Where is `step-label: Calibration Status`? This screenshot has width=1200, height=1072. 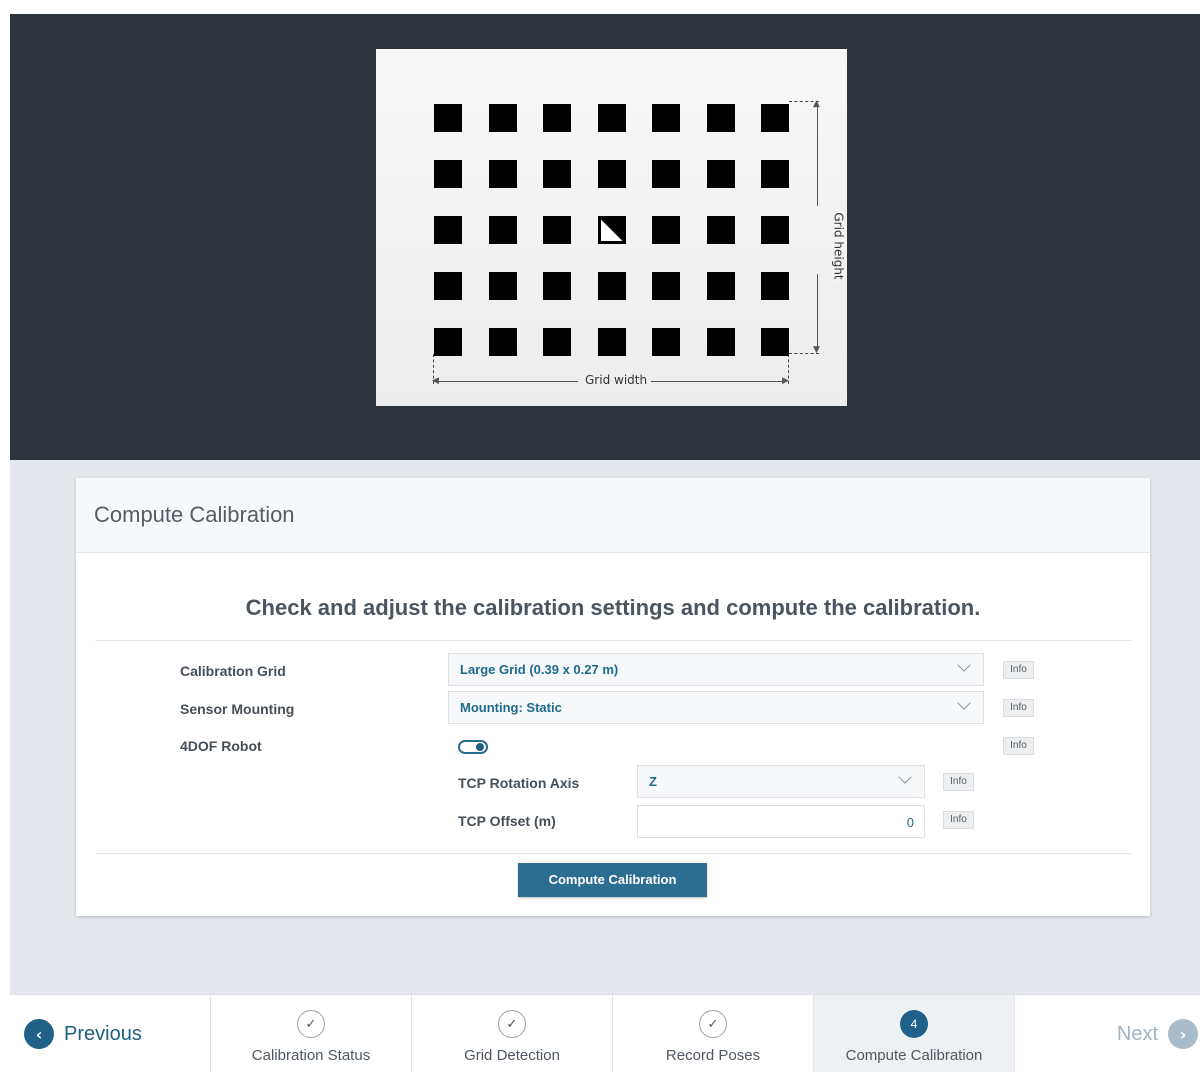
step-label: Calibration Status is located at coordinates (311, 1055).